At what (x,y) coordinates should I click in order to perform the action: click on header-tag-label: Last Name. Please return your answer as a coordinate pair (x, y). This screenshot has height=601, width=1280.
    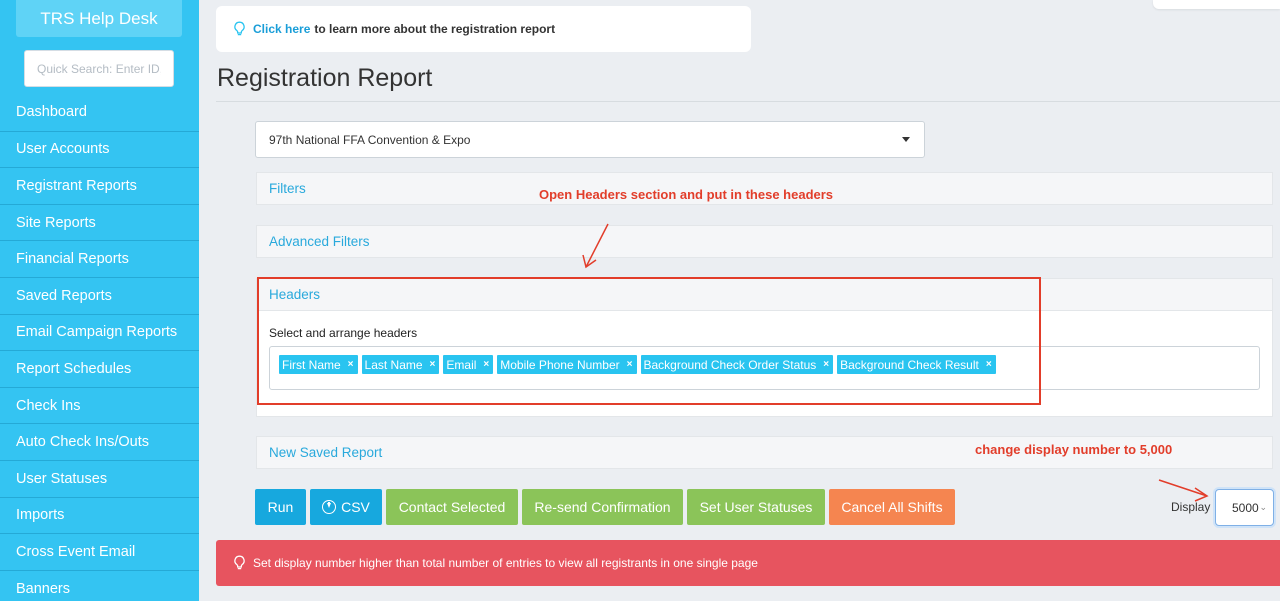
    Looking at the image, I should click on (393, 364).